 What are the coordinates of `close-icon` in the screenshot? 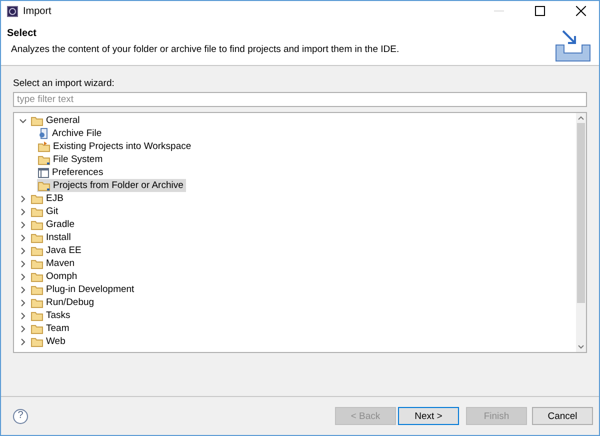 It's located at (581, 11).